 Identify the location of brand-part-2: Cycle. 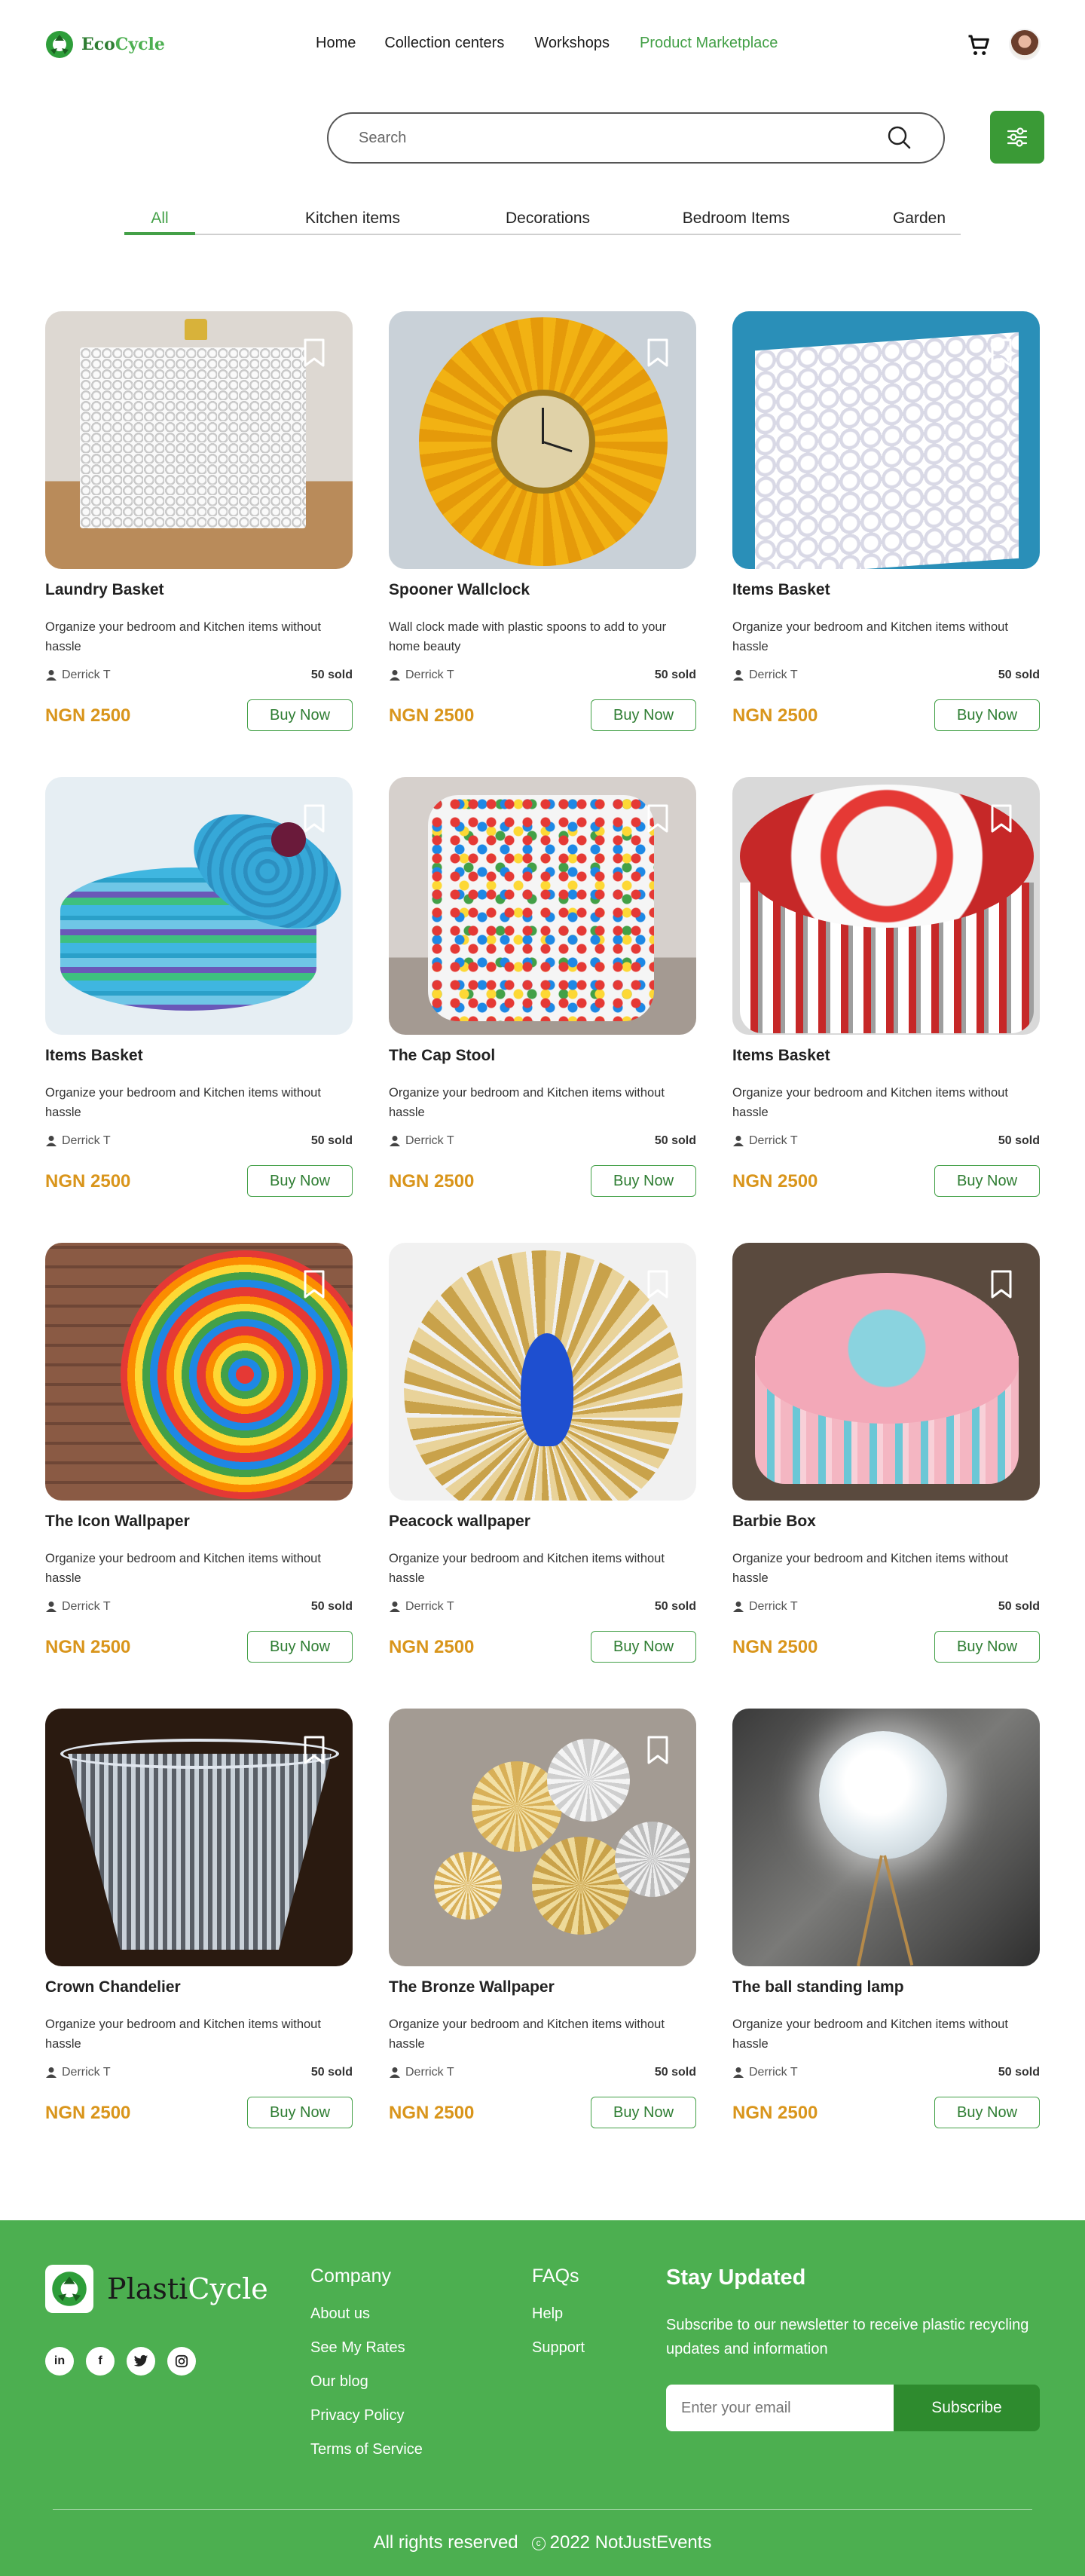
(140, 44).